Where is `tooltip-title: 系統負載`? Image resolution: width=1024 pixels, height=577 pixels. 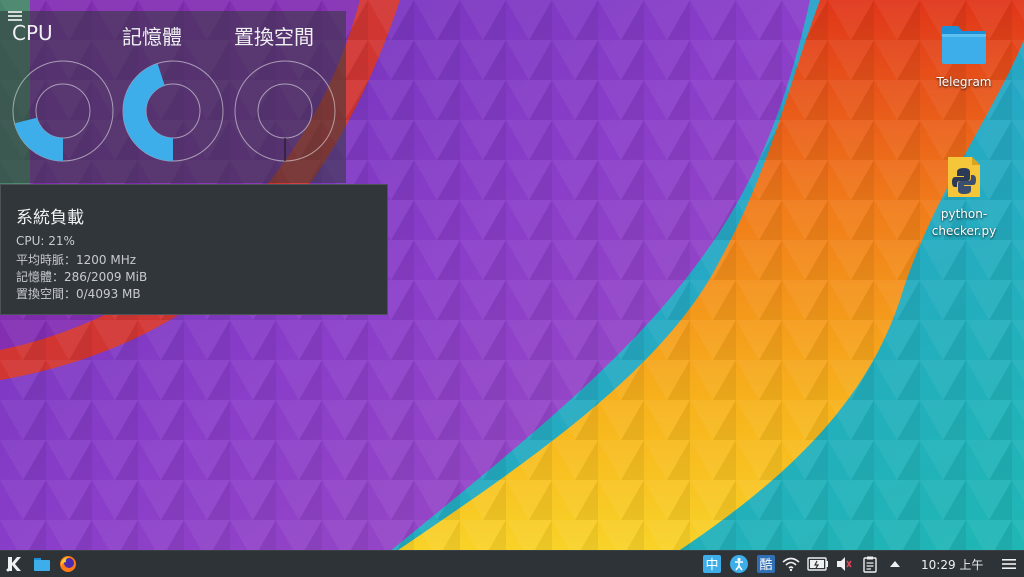 tooltip-title: 系統負載 is located at coordinates (50, 218).